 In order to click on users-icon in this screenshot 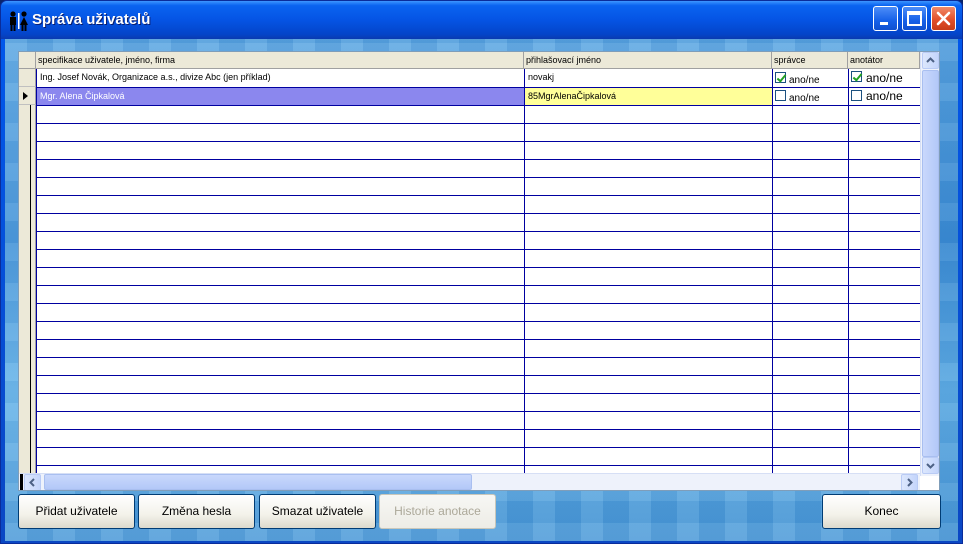, I will do `click(19, 21)`.